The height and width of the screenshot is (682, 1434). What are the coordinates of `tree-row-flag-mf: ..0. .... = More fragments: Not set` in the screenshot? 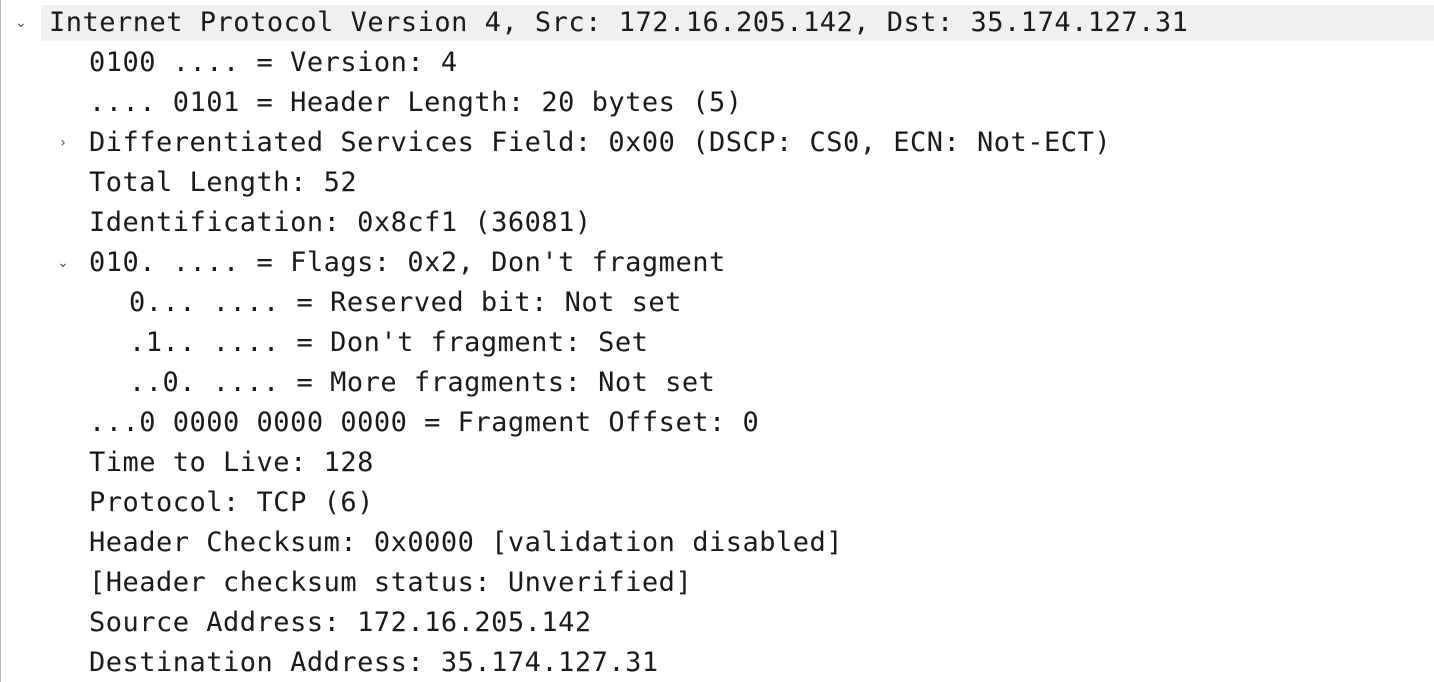 It's located at (717, 383).